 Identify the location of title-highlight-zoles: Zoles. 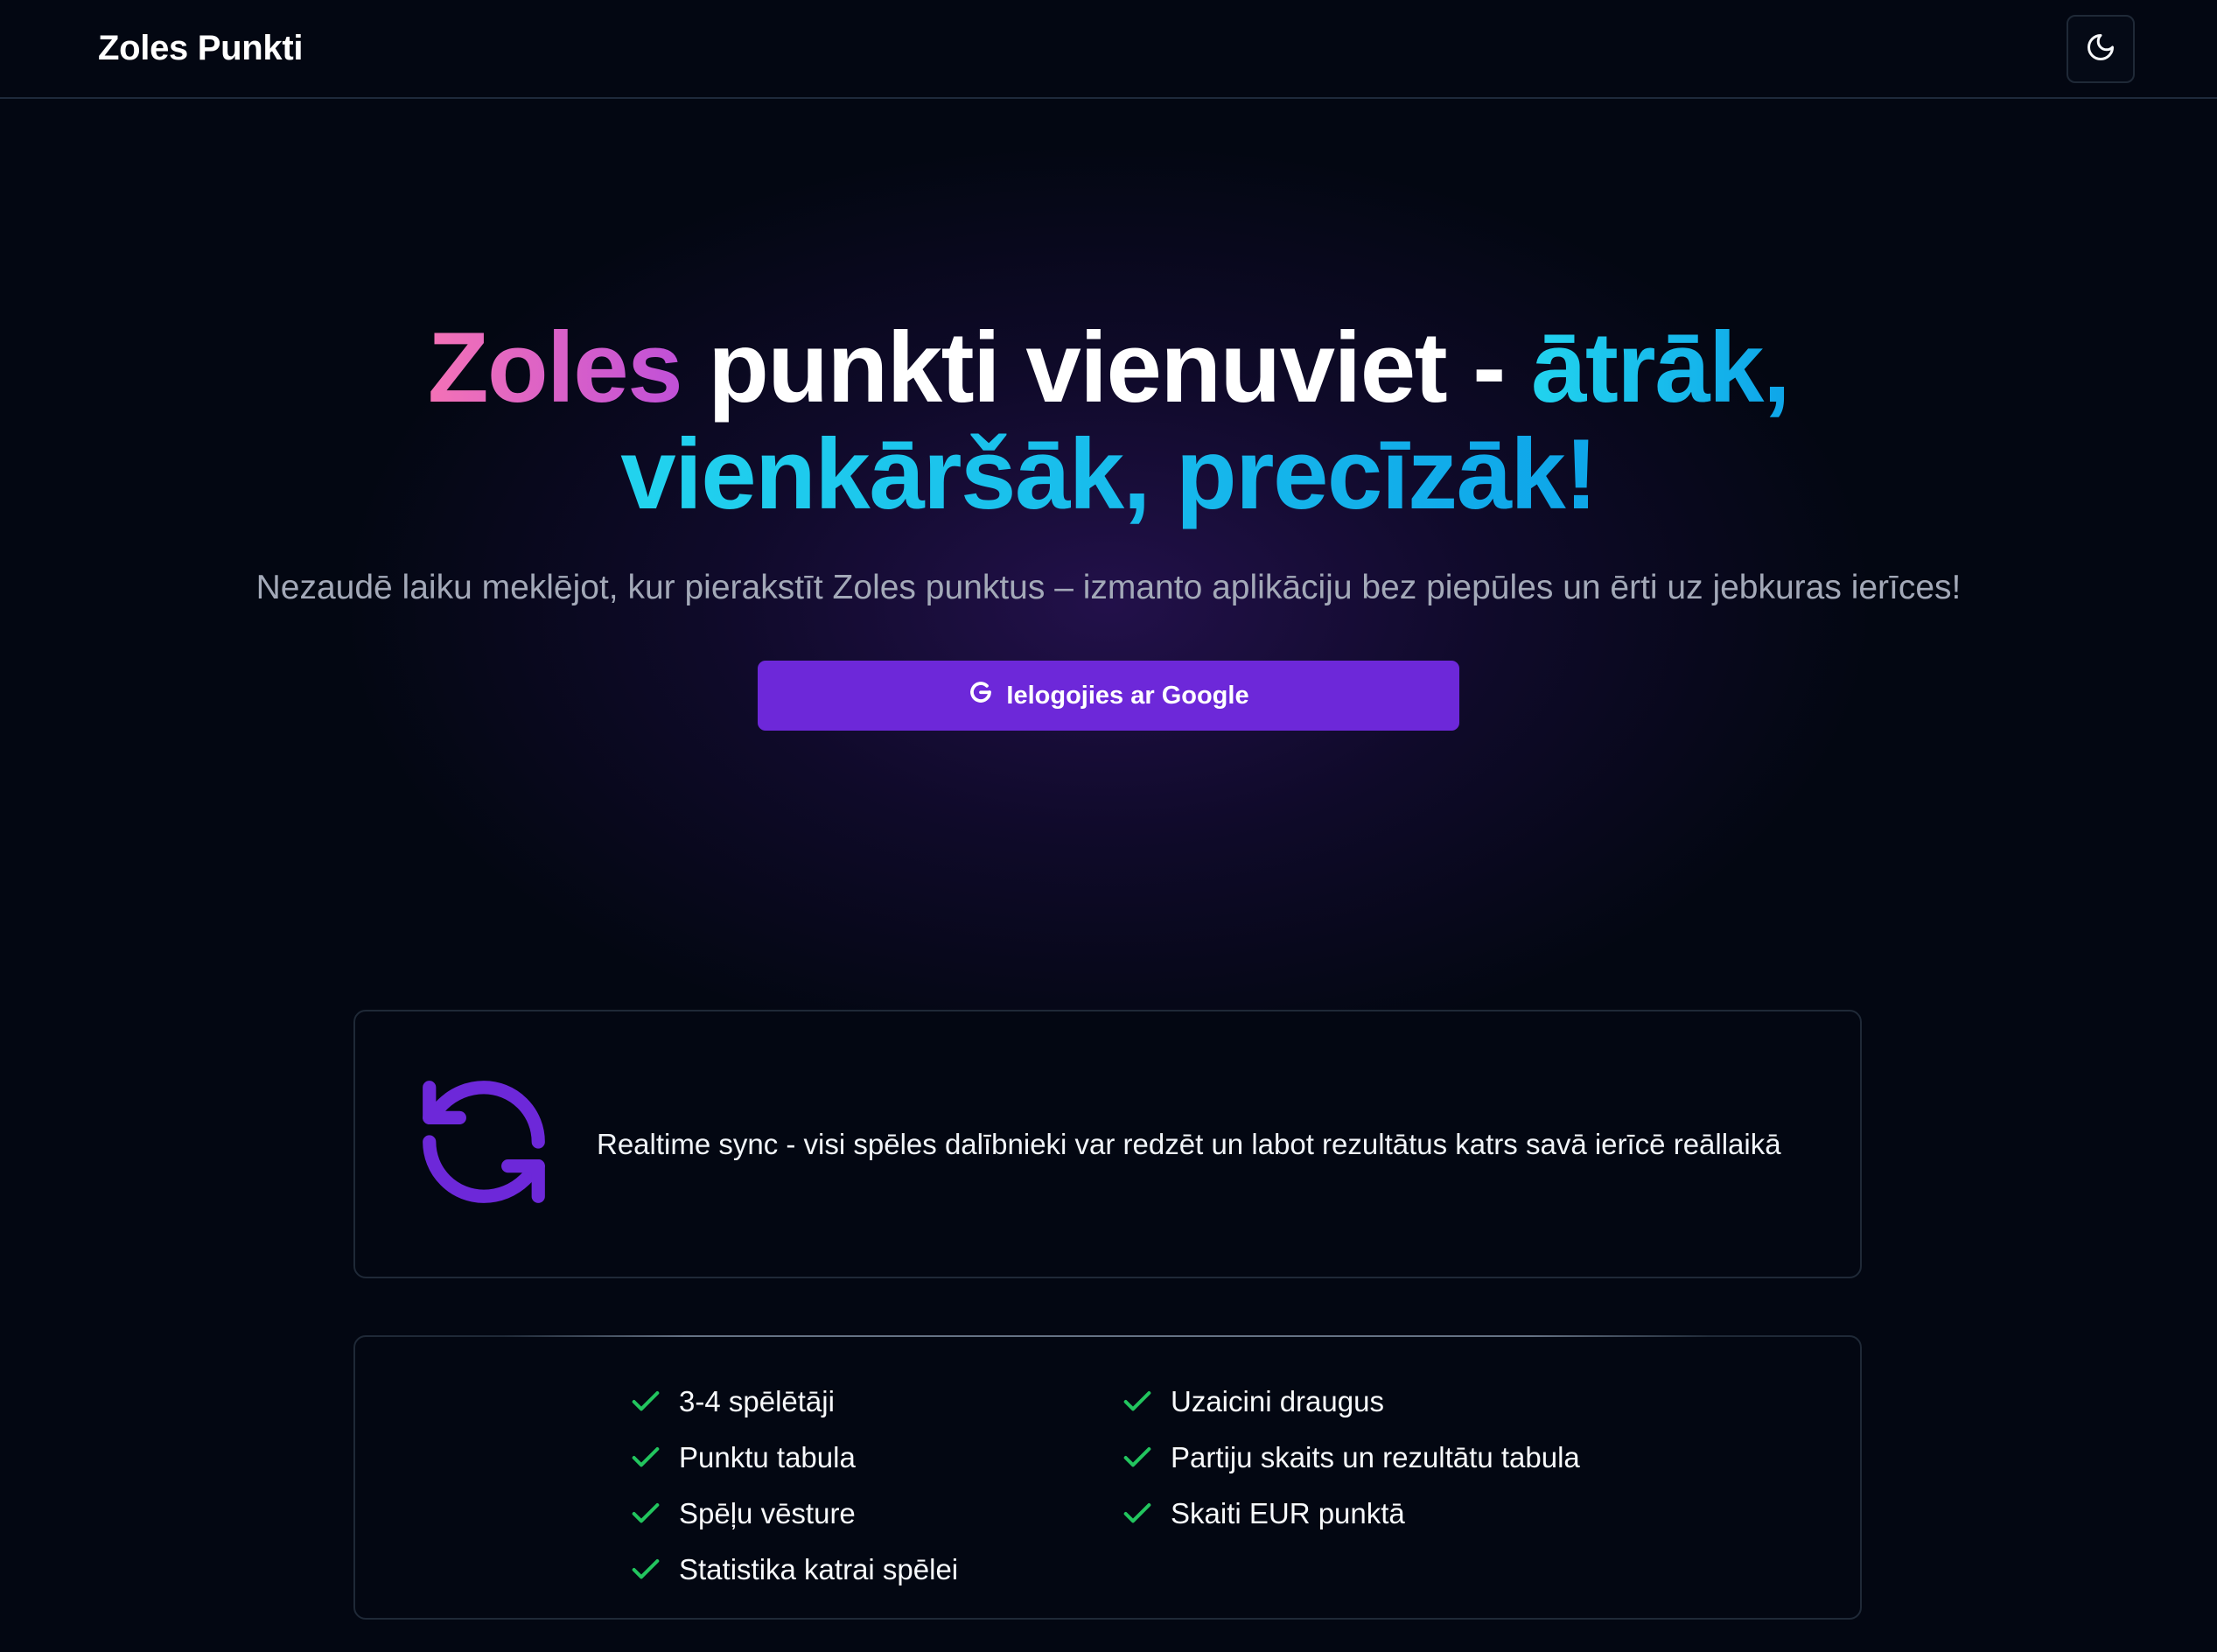
(555, 368).